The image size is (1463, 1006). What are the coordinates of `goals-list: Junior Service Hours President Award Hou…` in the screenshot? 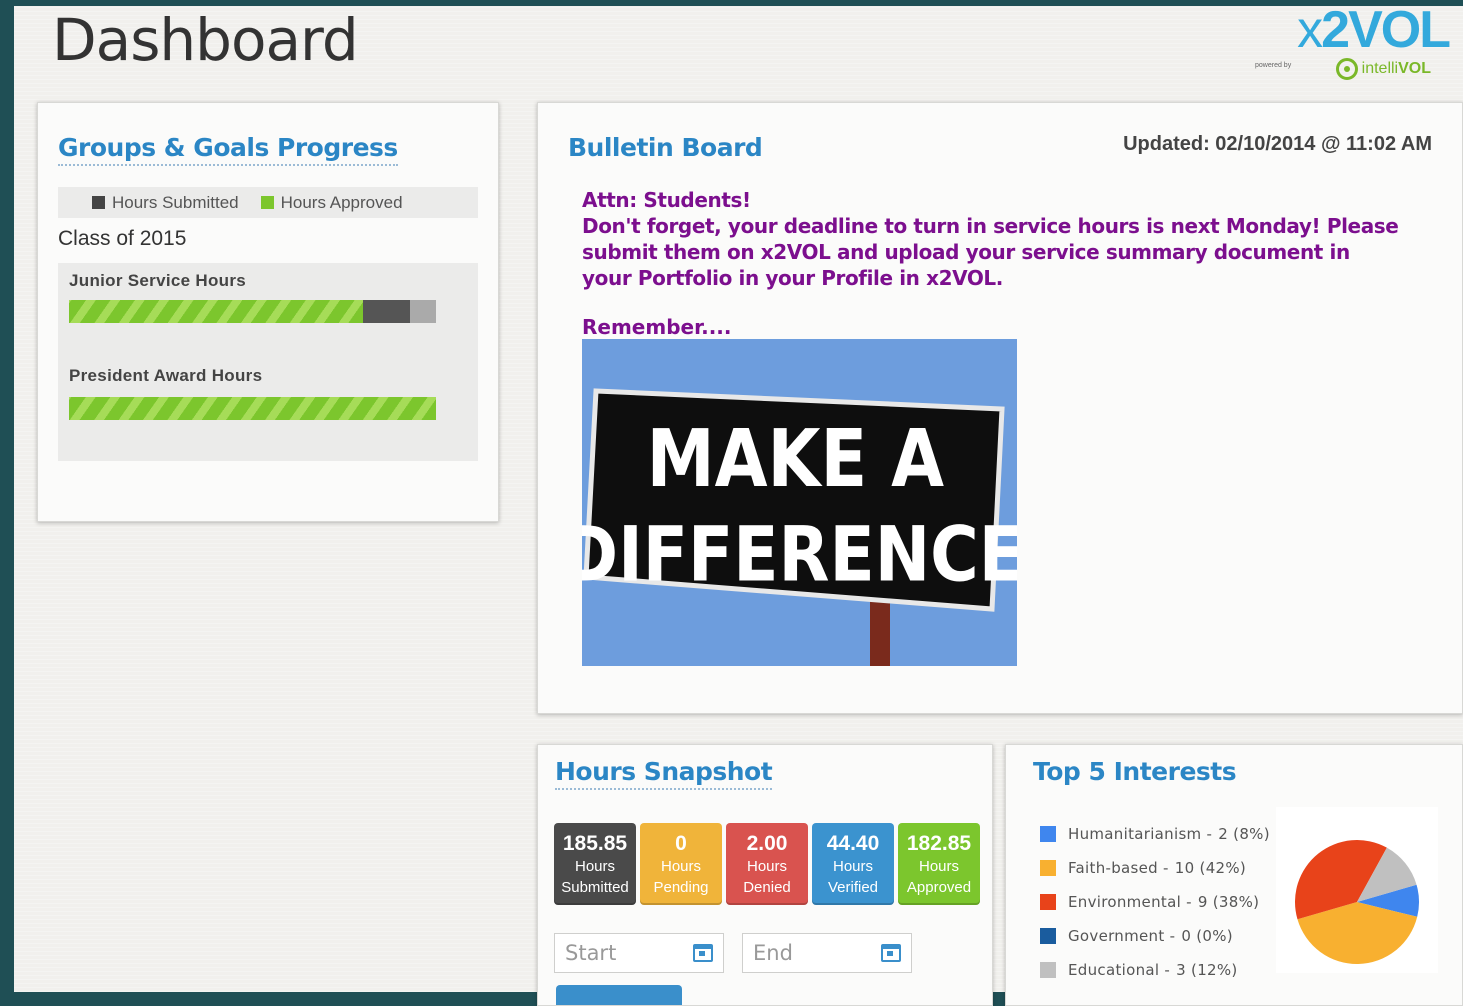 It's located at (268, 362).